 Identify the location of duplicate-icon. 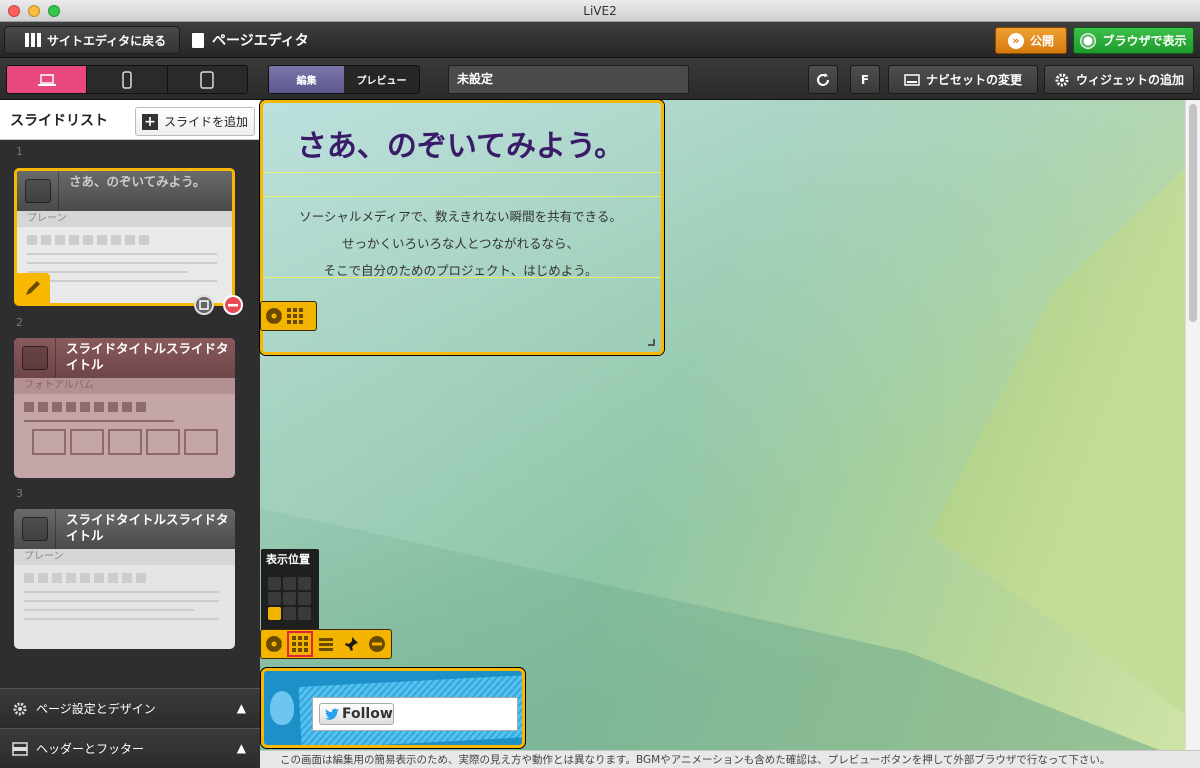
(204, 305).